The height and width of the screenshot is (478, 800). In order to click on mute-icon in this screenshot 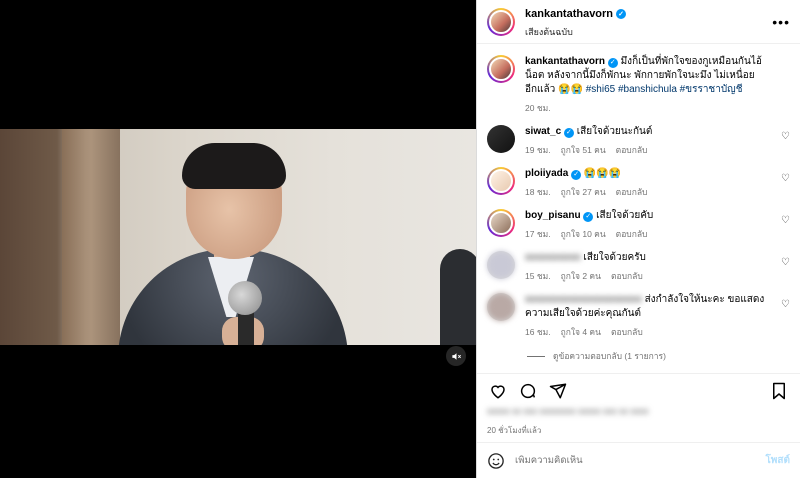, I will do `click(456, 356)`.